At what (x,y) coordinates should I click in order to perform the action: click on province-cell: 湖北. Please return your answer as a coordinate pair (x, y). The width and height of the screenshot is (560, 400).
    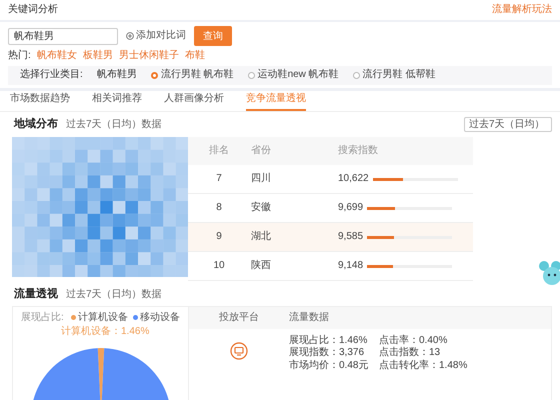
    Looking at the image, I should click on (261, 236).